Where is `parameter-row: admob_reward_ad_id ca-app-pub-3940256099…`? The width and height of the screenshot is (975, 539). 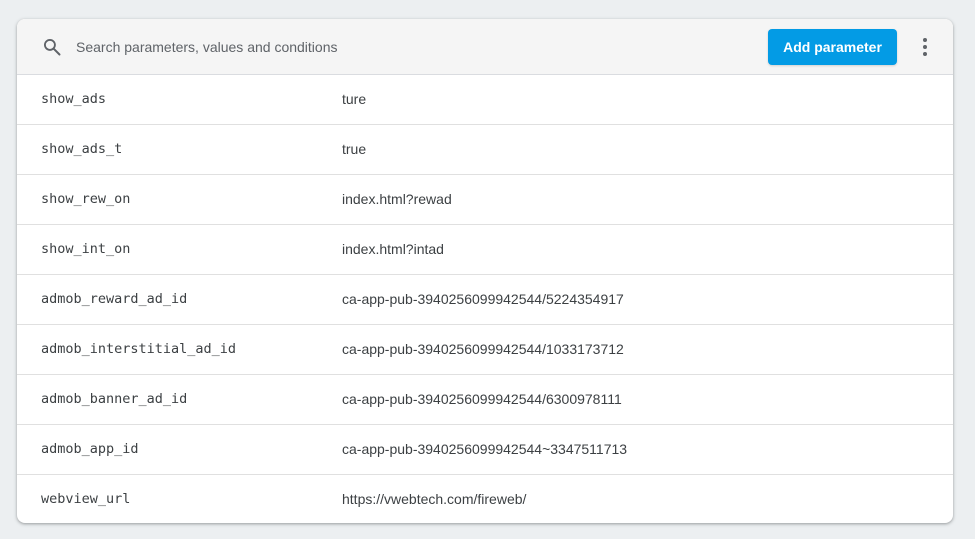 parameter-row: admob_reward_ad_id ca-app-pub-3940256099… is located at coordinates (485, 300).